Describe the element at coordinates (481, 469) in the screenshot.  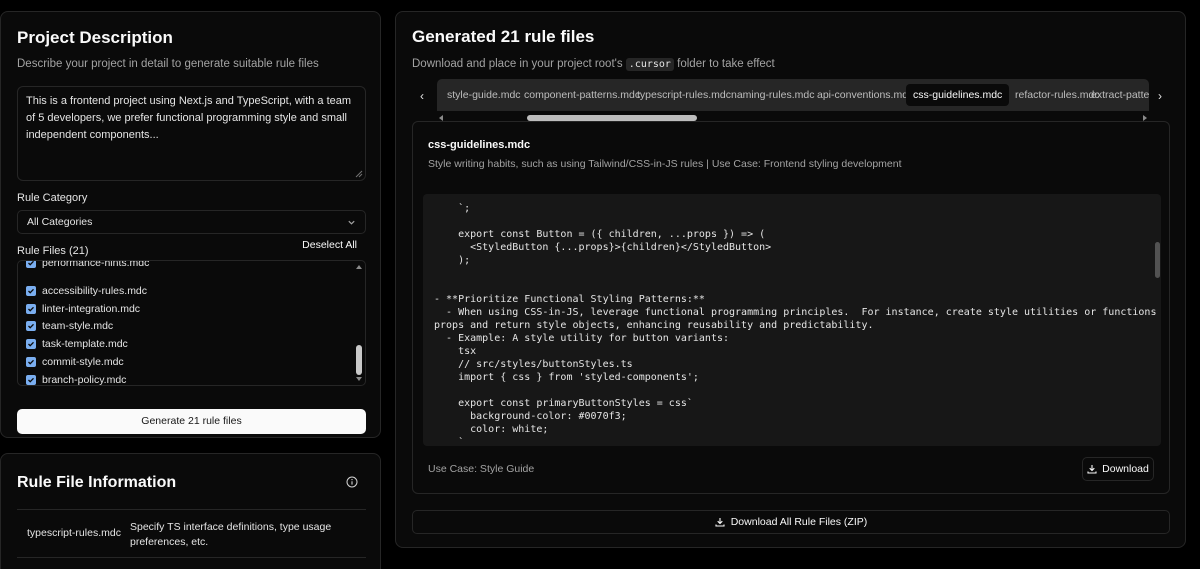
I see `file-use-case: Use Case: Style Guide` at that location.